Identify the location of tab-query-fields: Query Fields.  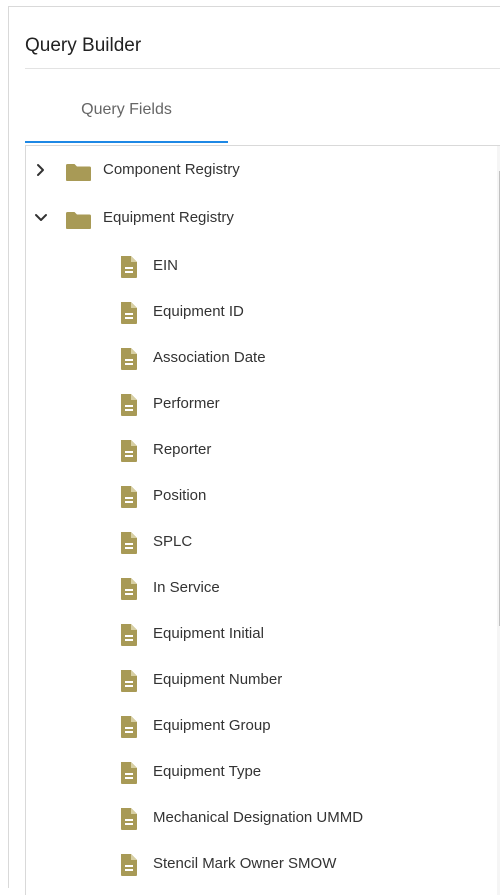
(126, 120).